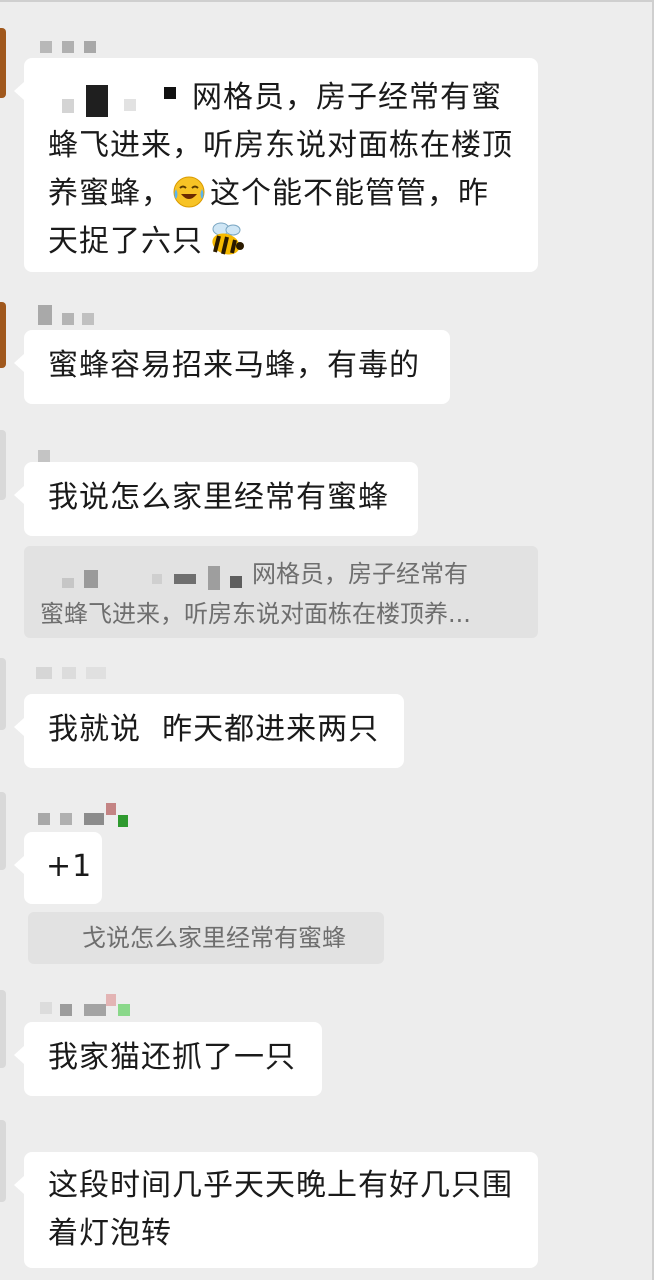 The width and height of the screenshot is (654, 1280). What do you see at coordinates (349, 193) in the screenshot?
I see `message-text: 这个能不能管管，昨` at bounding box center [349, 193].